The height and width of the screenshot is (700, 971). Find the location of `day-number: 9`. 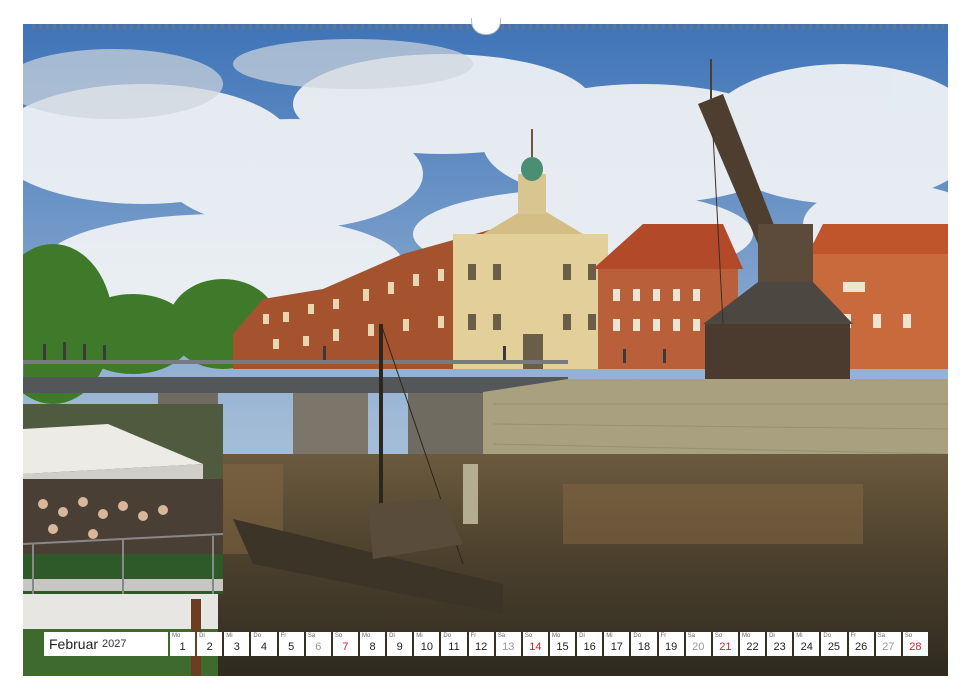

day-number: 9 is located at coordinates (399, 647).